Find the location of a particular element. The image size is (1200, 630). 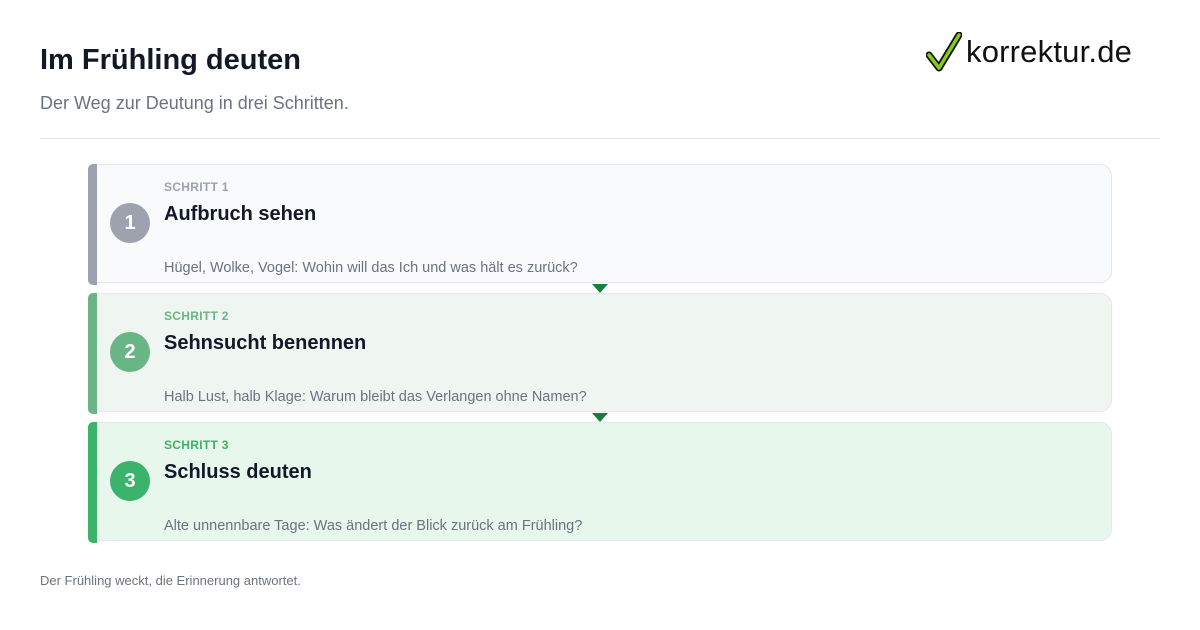

checkmark-icon is located at coordinates (944, 52).